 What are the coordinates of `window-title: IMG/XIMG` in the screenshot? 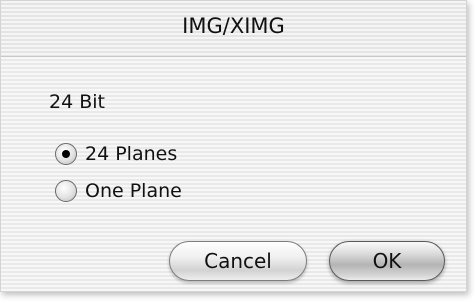 It's located at (233, 26).